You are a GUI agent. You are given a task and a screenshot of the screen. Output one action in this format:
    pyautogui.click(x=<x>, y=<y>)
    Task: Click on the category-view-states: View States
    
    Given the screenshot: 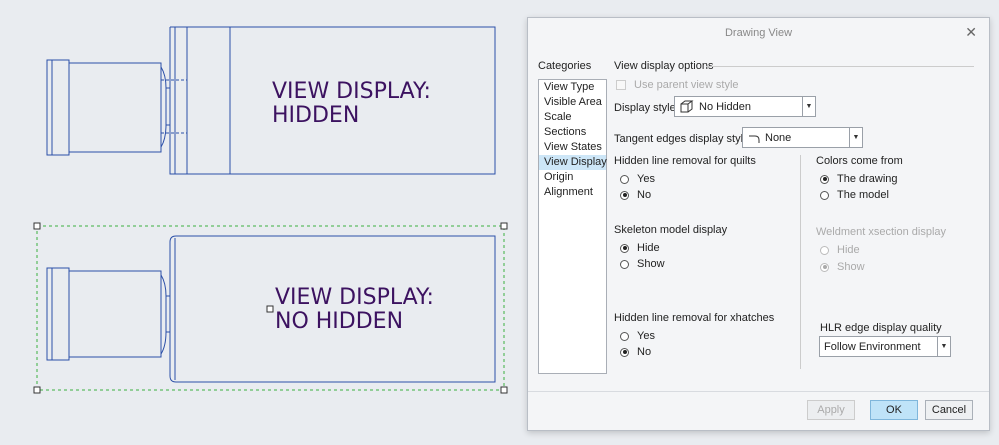 What is the action you would take?
    pyautogui.click(x=572, y=147)
    